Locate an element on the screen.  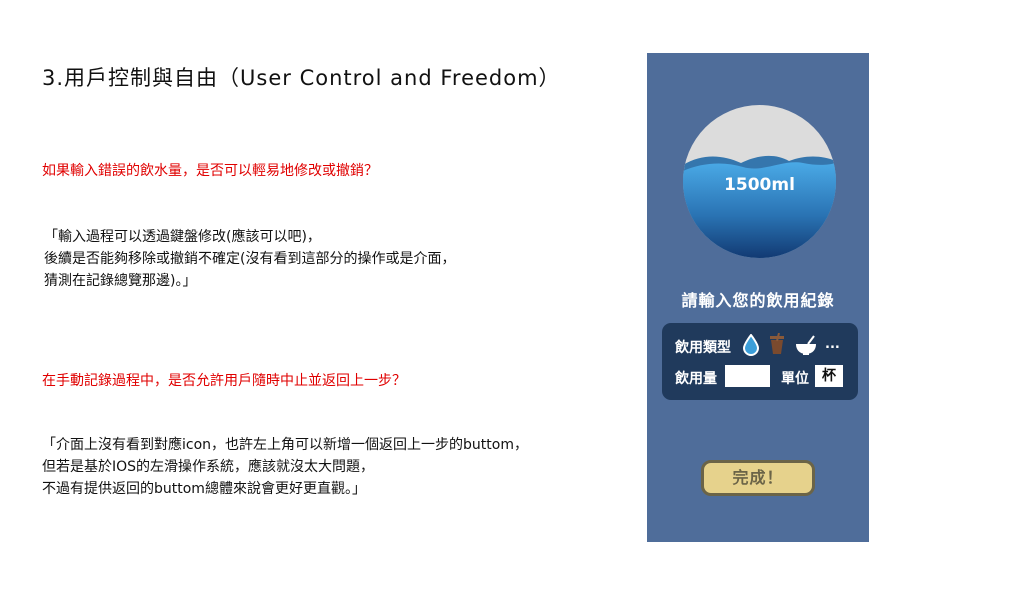
input-prompt: 請輸入您的飲用紀錄 is located at coordinates (758, 300).